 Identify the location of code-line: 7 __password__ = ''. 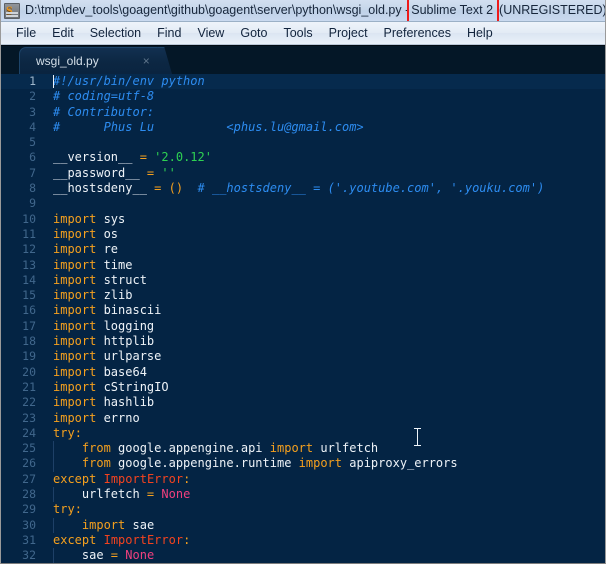
(303, 173).